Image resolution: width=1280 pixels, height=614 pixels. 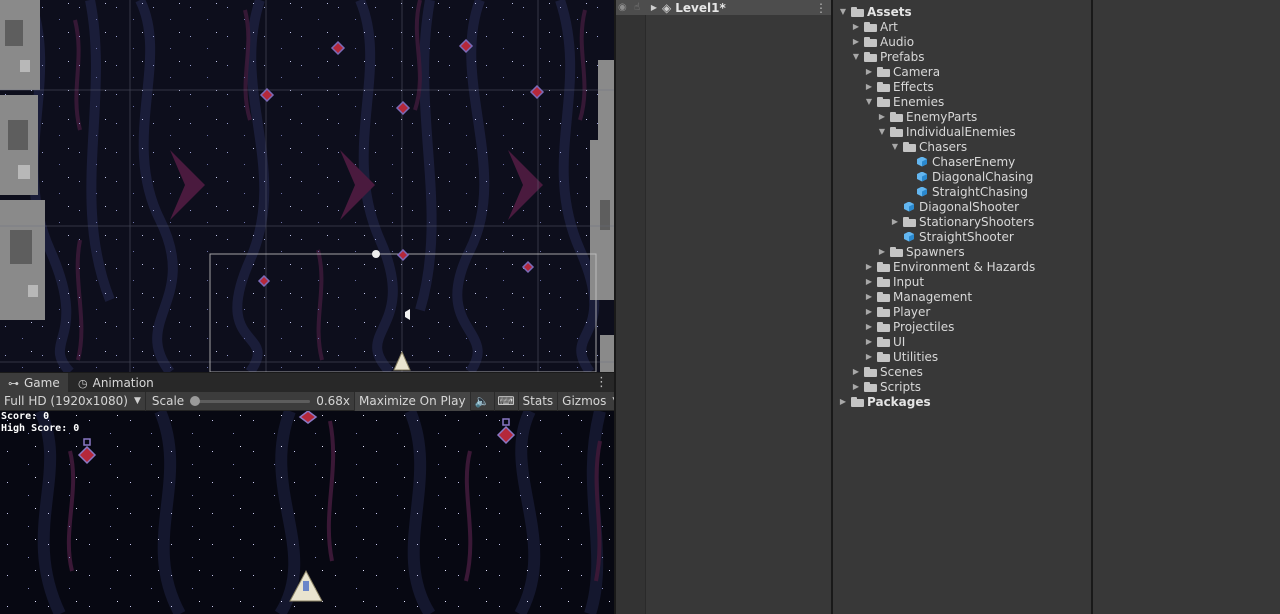 I want to click on scale-slider, so click(x=250, y=401).